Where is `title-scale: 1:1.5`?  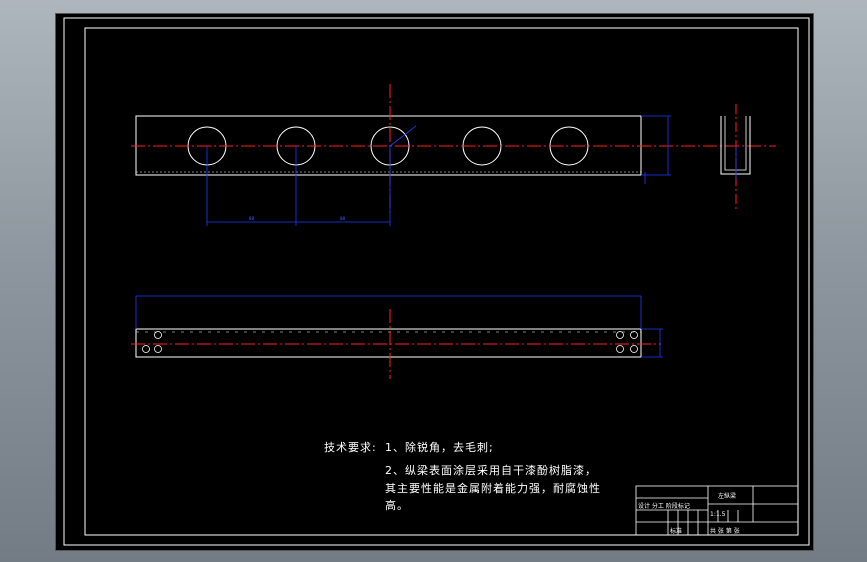 title-scale: 1:1.5 is located at coordinates (718, 514).